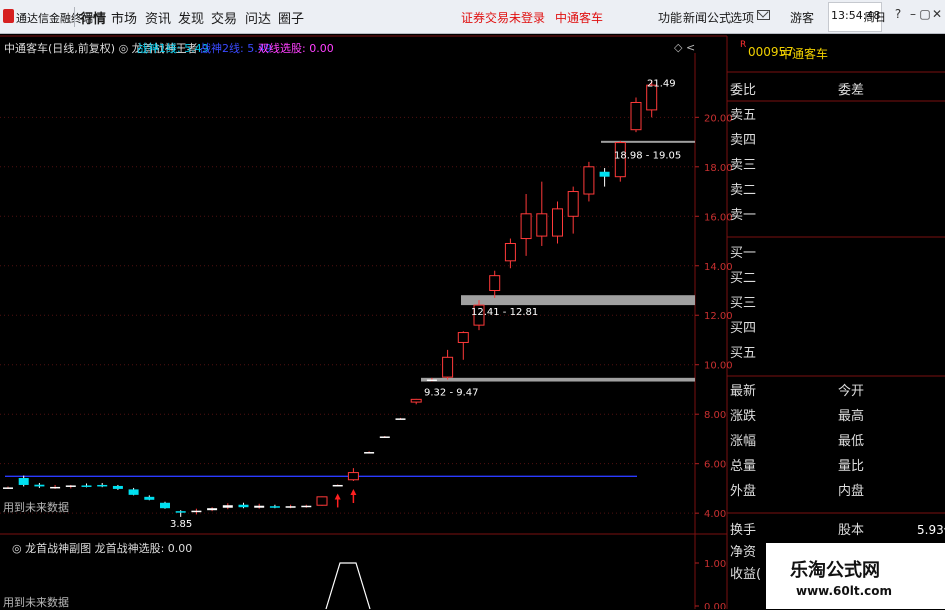 The image size is (945, 610). Describe the element at coordinates (743, 530) in the screenshot. I see `stat-label: 换手` at that location.